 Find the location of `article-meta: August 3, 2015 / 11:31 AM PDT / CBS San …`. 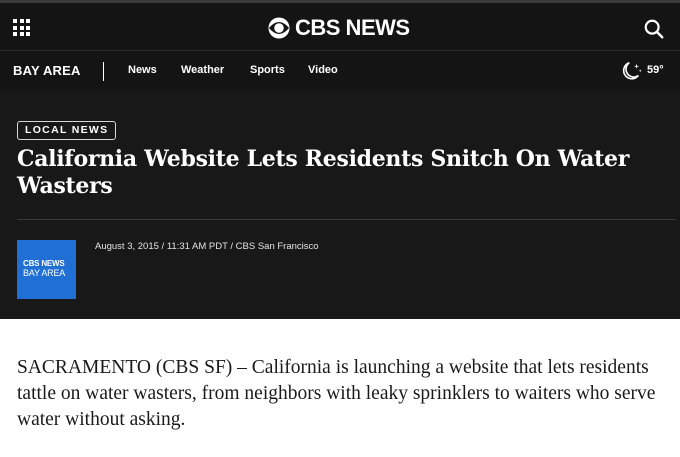

article-meta: August 3, 2015 / 11:31 AM PDT / CBS San … is located at coordinates (207, 246).